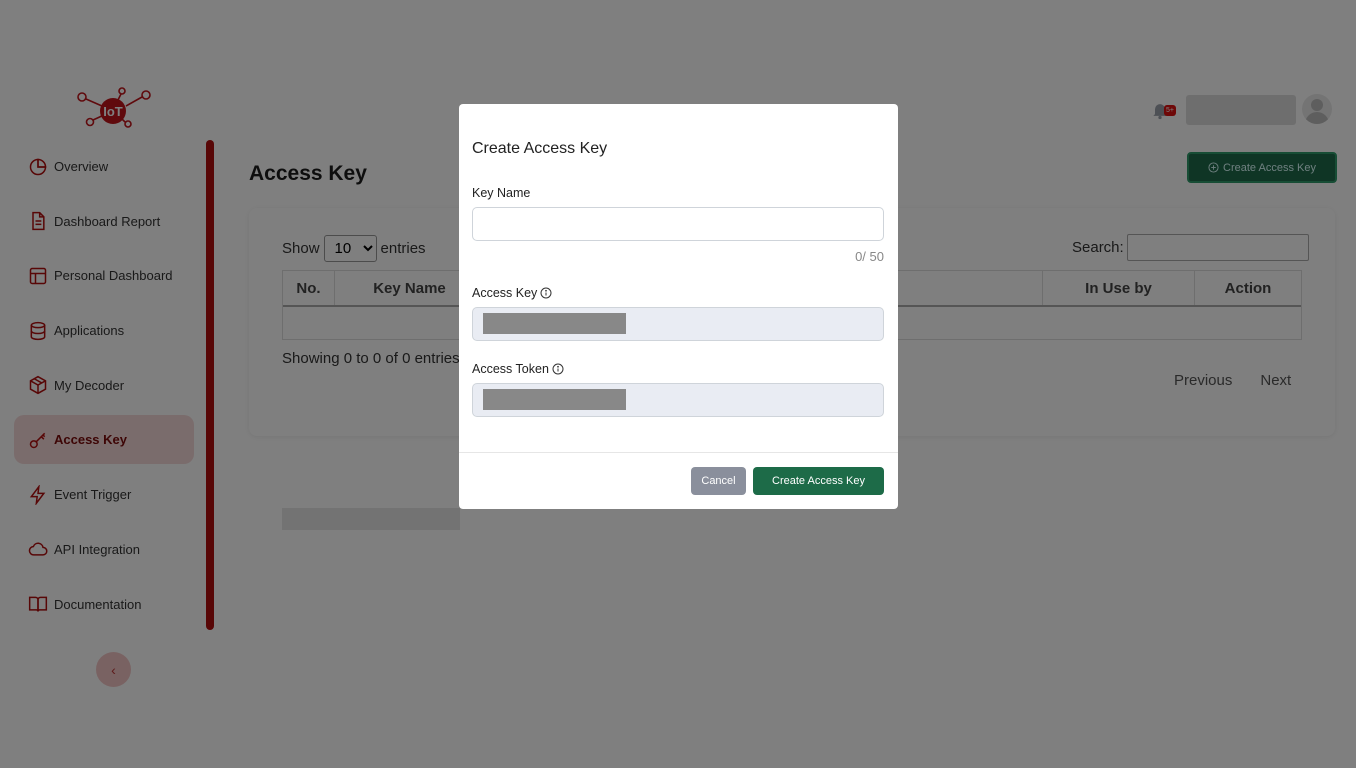  What do you see at coordinates (869, 256) in the screenshot?
I see `key-name-counter: 0/ 50` at bounding box center [869, 256].